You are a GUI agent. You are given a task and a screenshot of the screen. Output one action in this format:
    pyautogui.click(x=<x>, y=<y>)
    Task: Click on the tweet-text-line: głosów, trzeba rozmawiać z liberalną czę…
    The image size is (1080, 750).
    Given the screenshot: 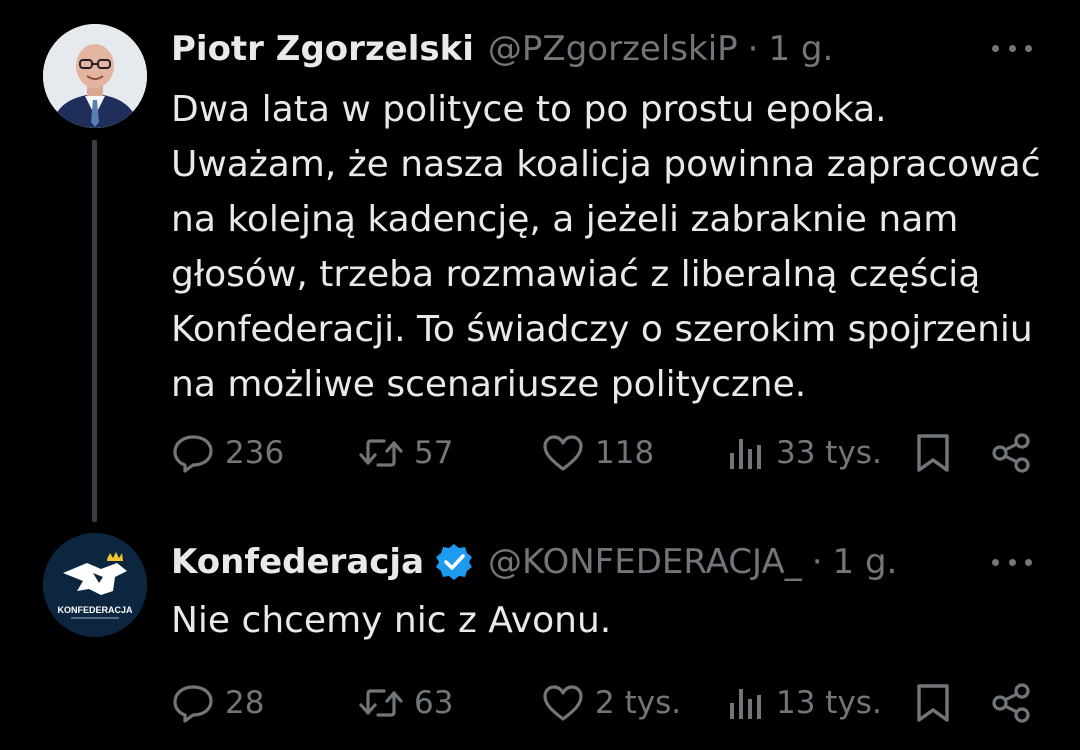 What is the action you would take?
    pyautogui.click(x=576, y=274)
    